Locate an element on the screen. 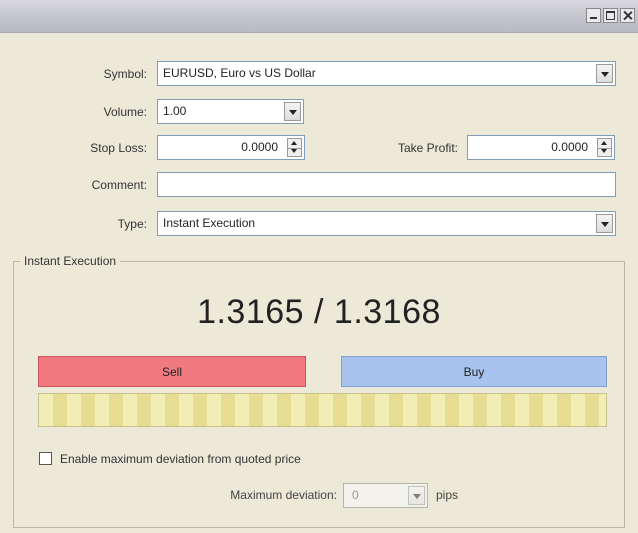 This screenshot has width=638, height=533. close-order-button is located at coordinates (322, 410).